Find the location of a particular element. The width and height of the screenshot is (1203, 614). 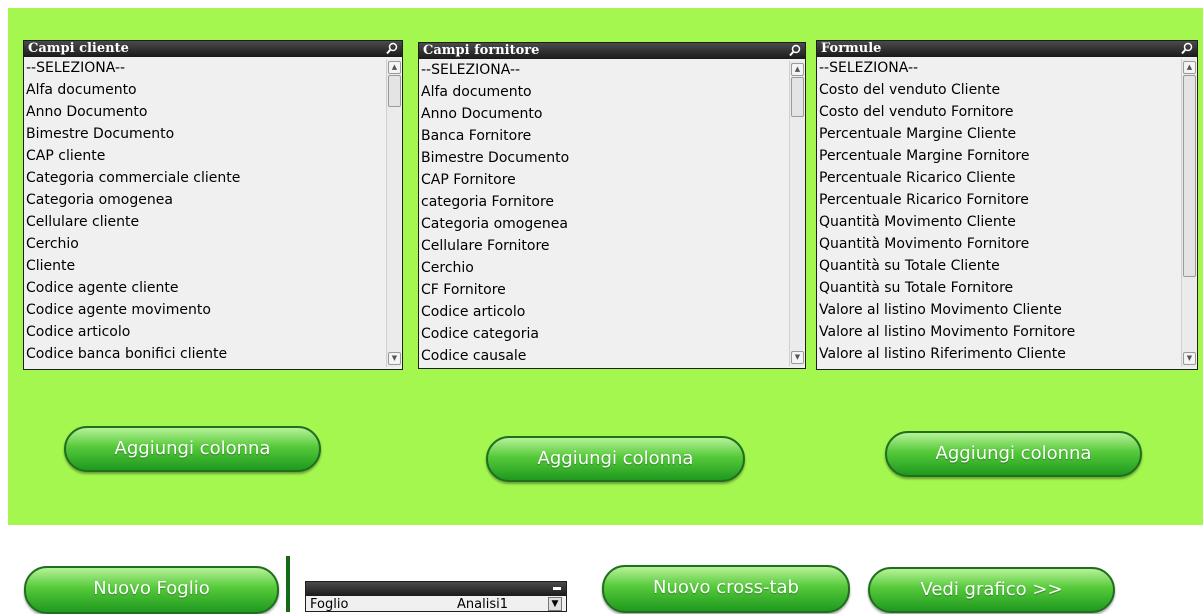

add-column-button-client: Aggiungi colonna is located at coordinates (192, 449).